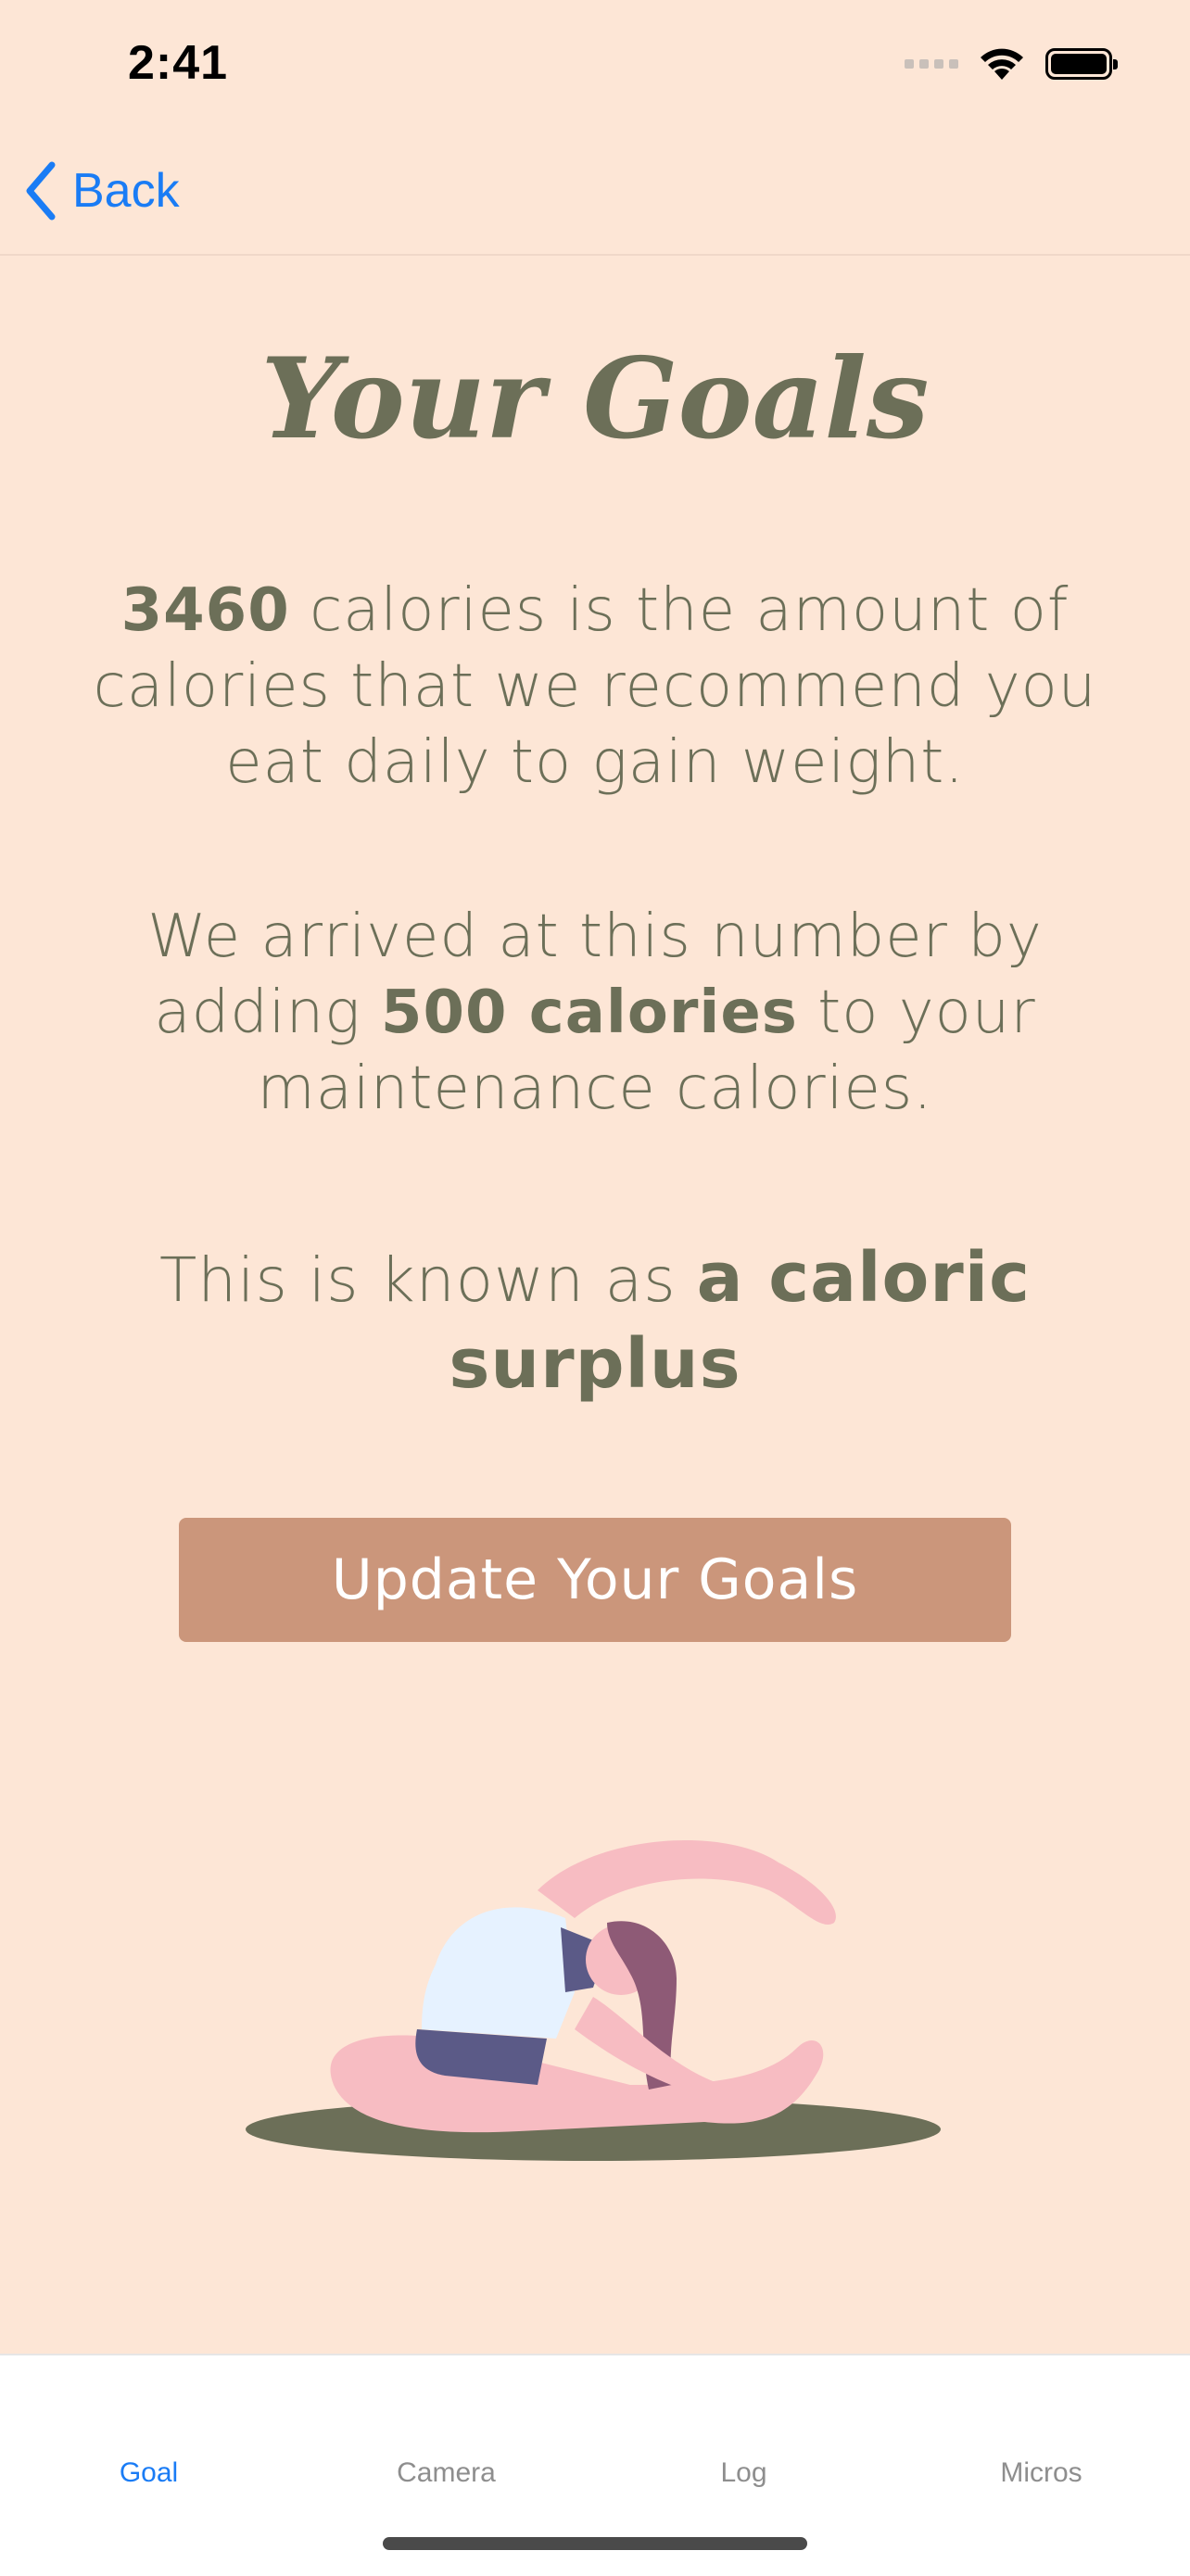  What do you see at coordinates (446, 2473) in the screenshot?
I see `tab-camera: Camera` at bounding box center [446, 2473].